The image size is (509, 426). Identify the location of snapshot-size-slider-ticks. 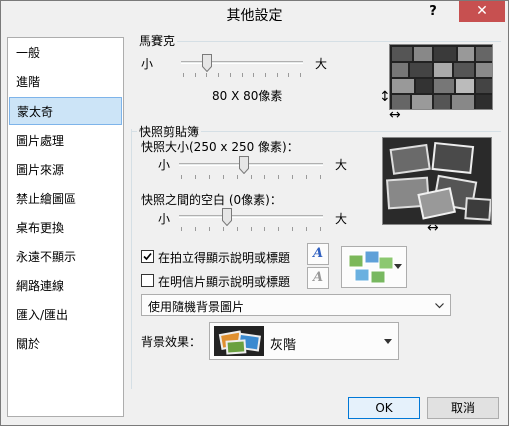
(251, 177).